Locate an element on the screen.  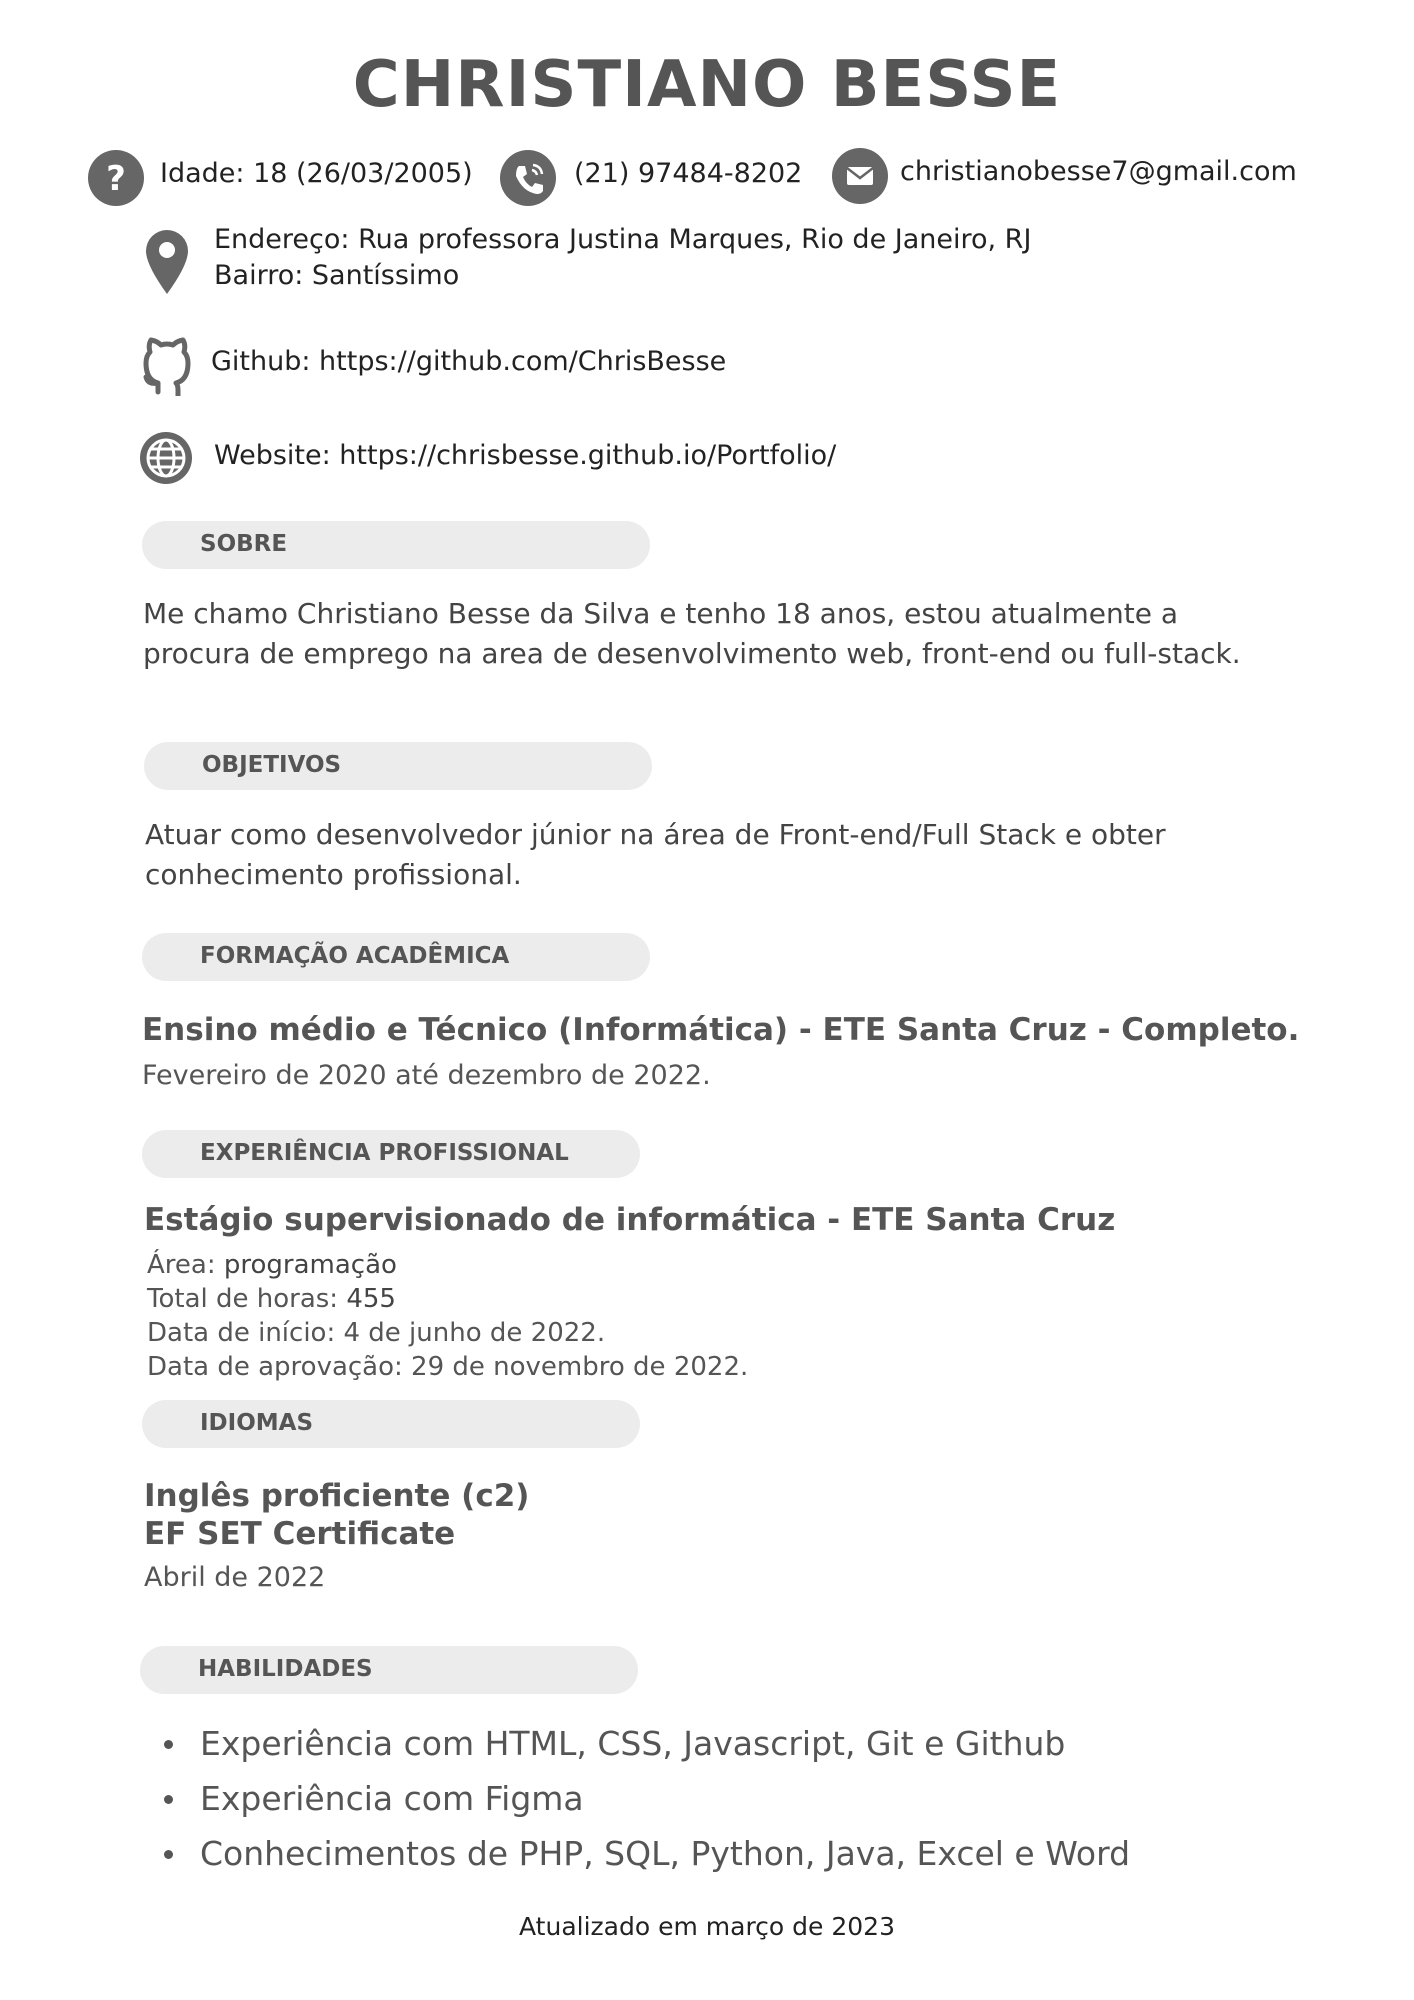
section-title: EXPERIÊNCIA PROFISSIONAL is located at coordinates (384, 1153).